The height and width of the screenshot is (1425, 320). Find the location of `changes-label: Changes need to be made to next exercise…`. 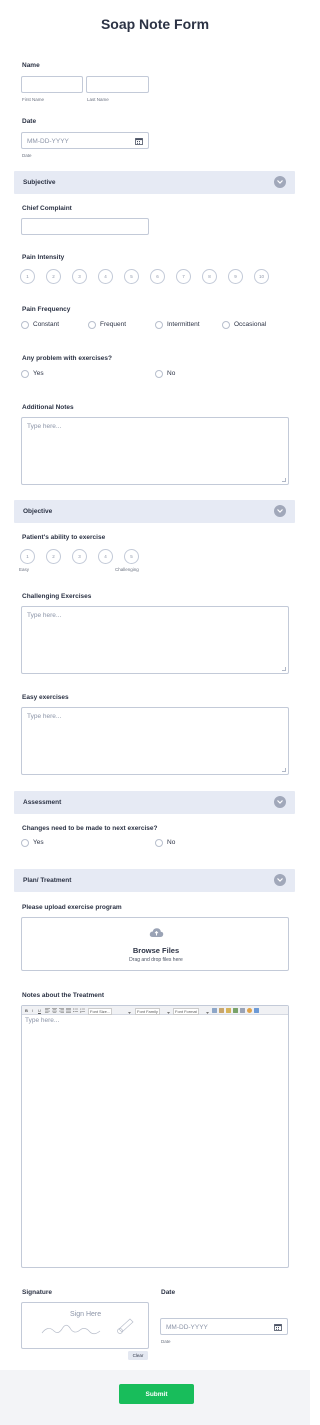

changes-label: Changes need to be made to next exercise… is located at coordinates (90, 828).